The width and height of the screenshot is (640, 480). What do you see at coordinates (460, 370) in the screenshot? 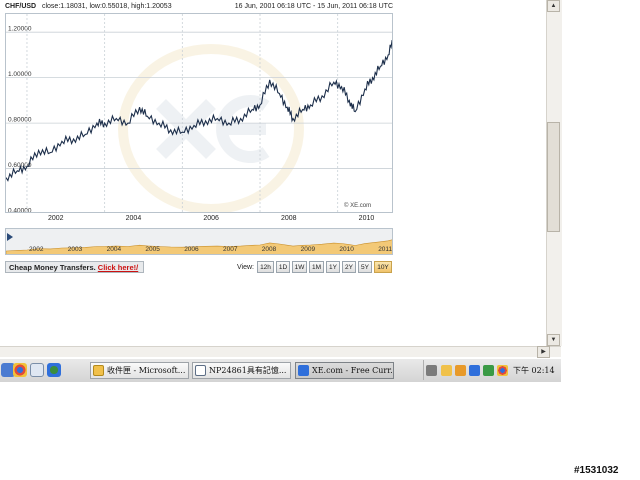
I see `tray-app-icon` at bounding box center [460, 370].